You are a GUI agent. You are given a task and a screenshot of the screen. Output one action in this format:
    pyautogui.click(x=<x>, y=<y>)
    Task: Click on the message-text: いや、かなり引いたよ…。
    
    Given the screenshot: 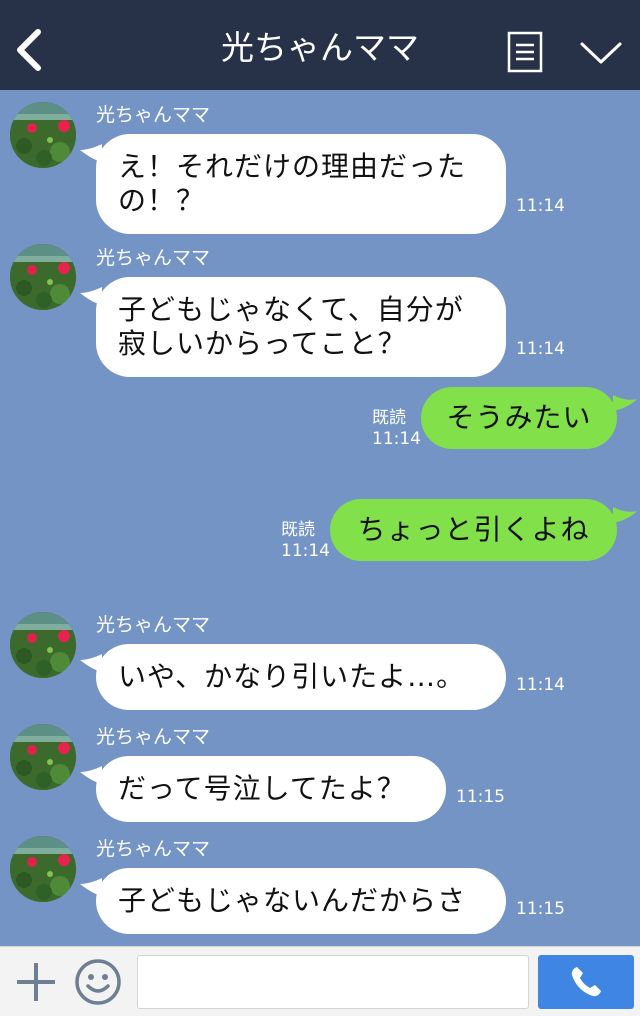 What is the action you would take?
    pyautogui.click(x=292, y=676)
    